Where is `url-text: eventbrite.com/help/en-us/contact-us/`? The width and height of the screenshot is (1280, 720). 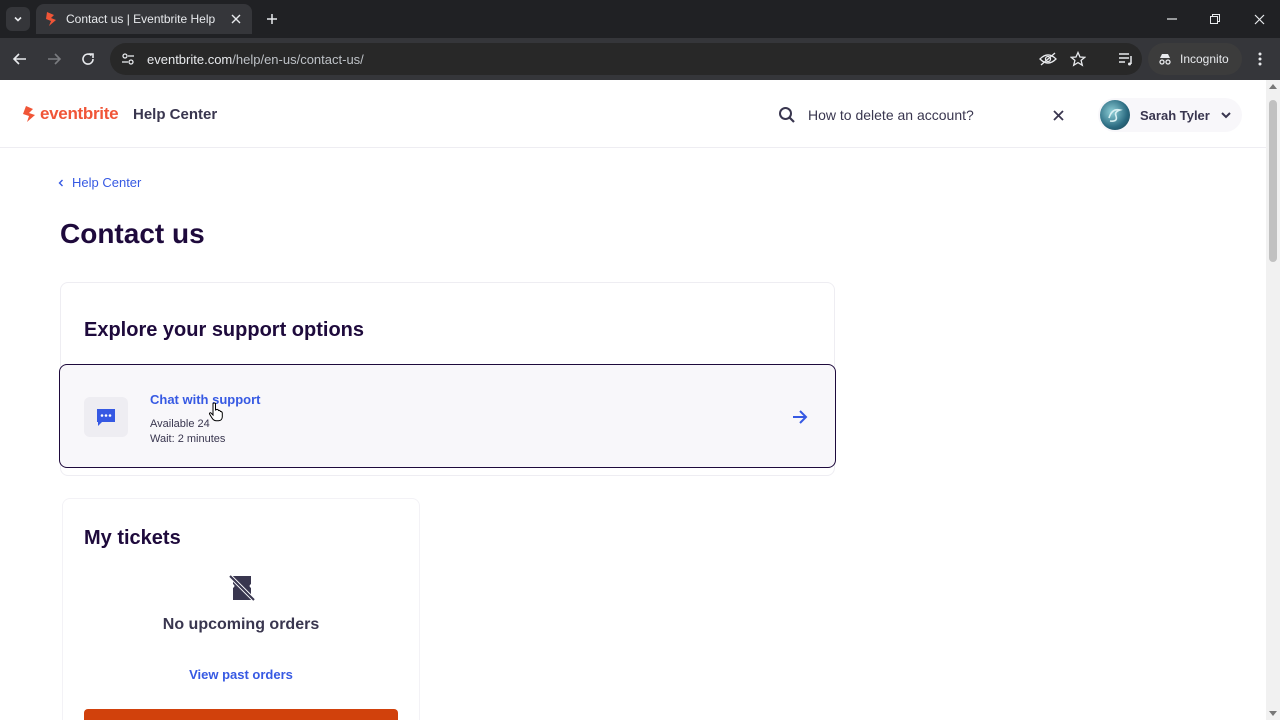
url-text: eventbrite.com/help/en-us/contact-us/ is located at coordinates (255, 59).